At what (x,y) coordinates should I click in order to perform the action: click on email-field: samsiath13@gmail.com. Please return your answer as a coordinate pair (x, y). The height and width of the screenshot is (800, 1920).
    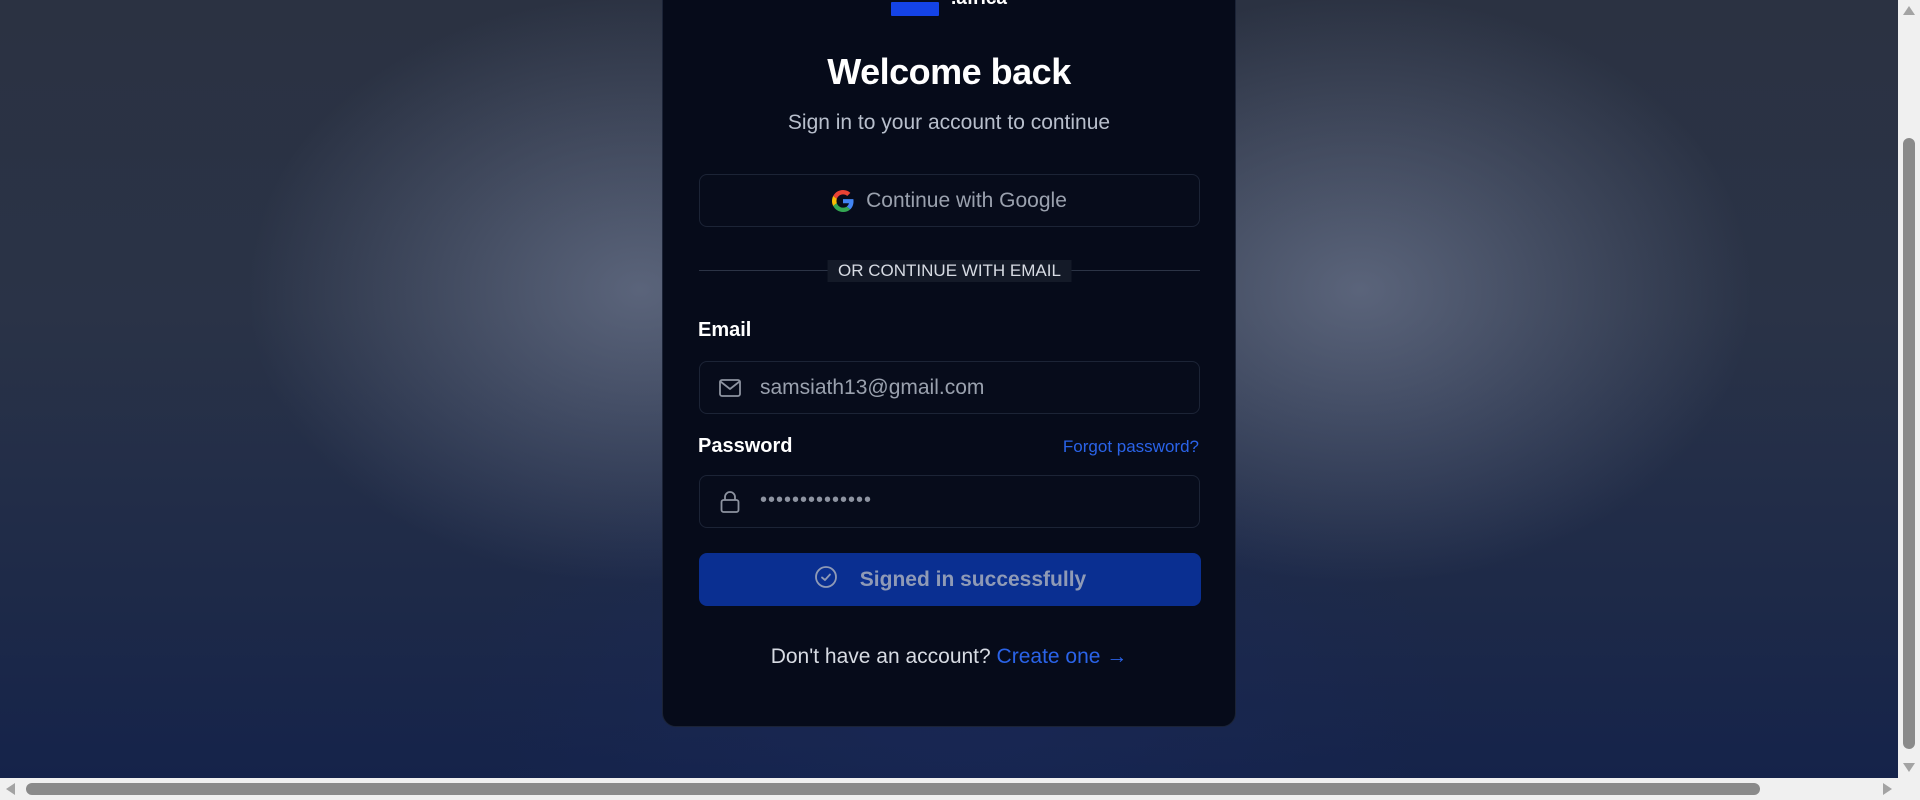
    Looking at the image, I should click on (949, 387).